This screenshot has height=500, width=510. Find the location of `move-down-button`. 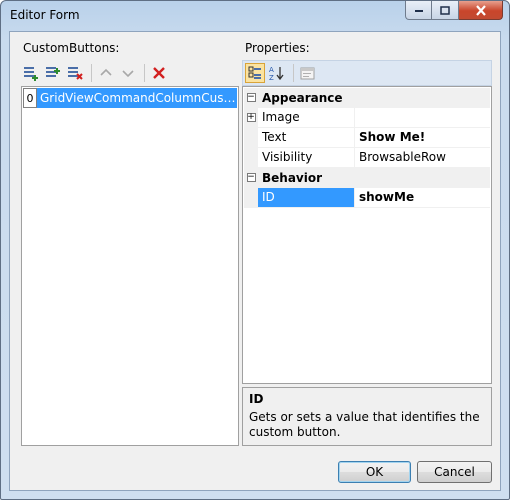

move-down-button is located at coordinates (128, 73).